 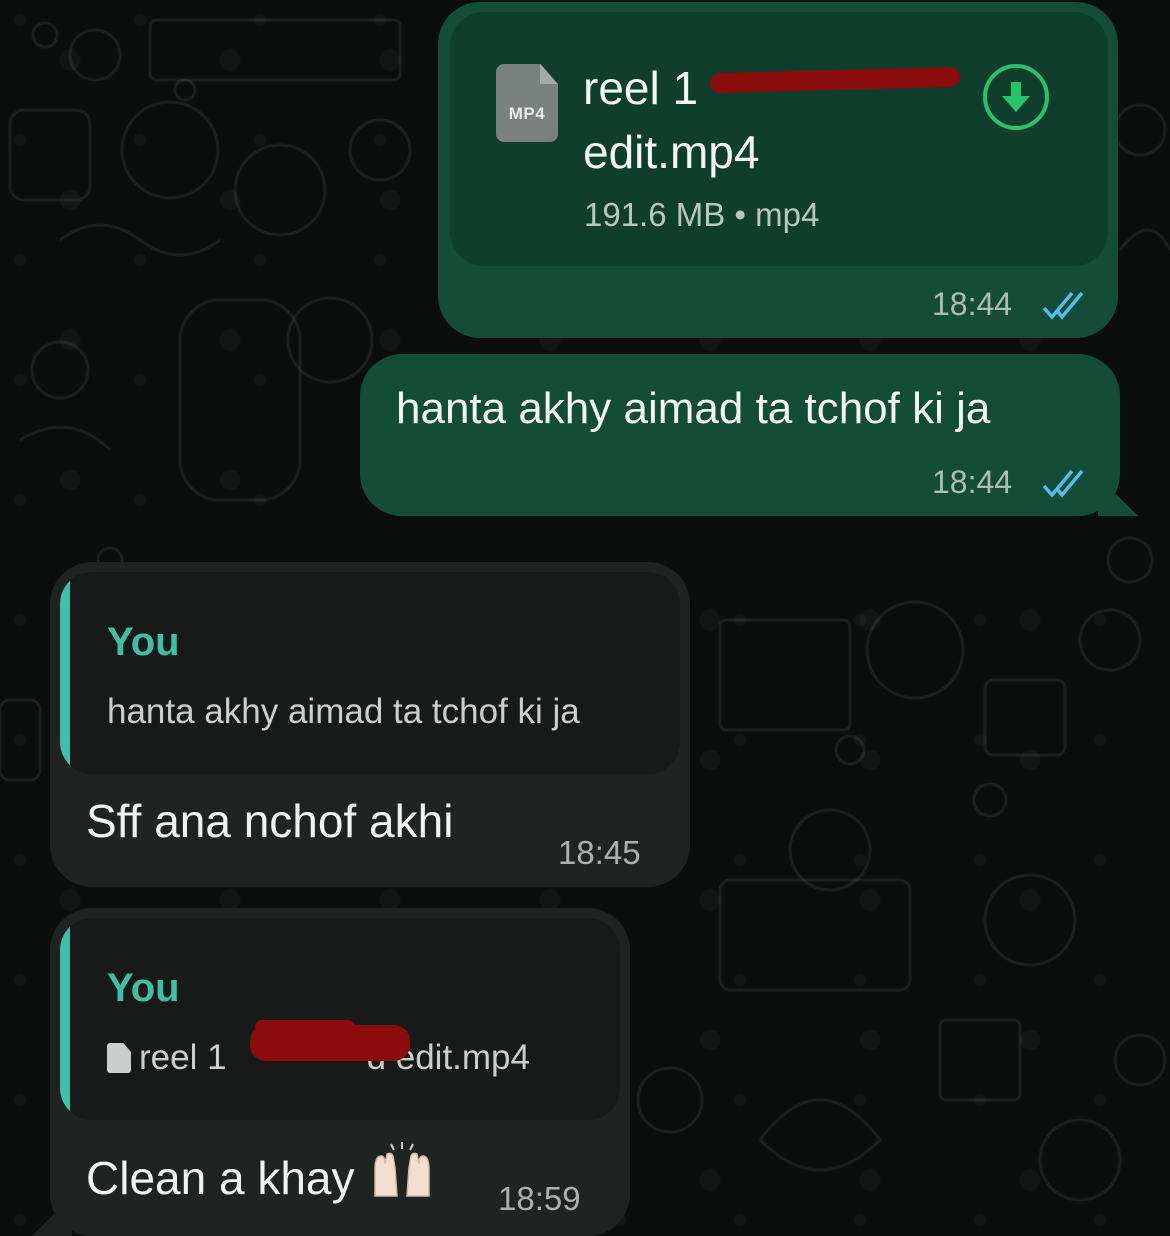 What do you see at coordinates (779, 139) in the screenshot?
I see `file-attachment-card: MP4 reel 1 edit.mp4 191.6 MB • mp4` at bounding box center [779, 139].